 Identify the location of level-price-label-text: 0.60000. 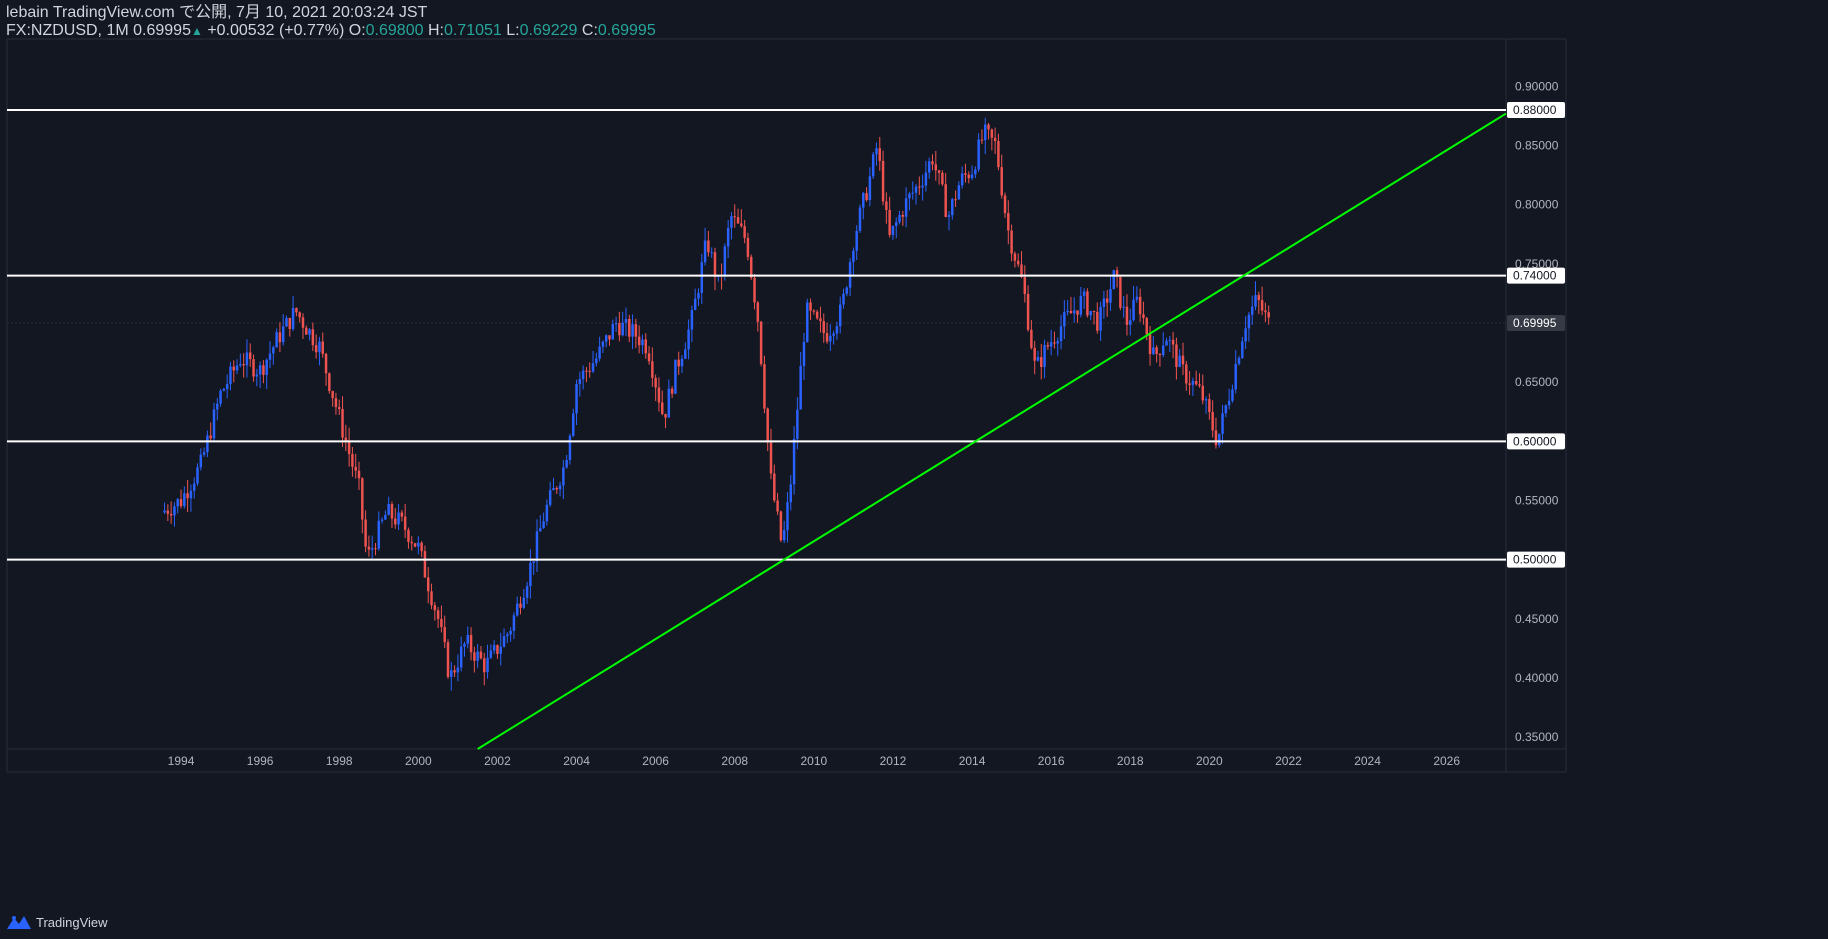
(1535, 441).